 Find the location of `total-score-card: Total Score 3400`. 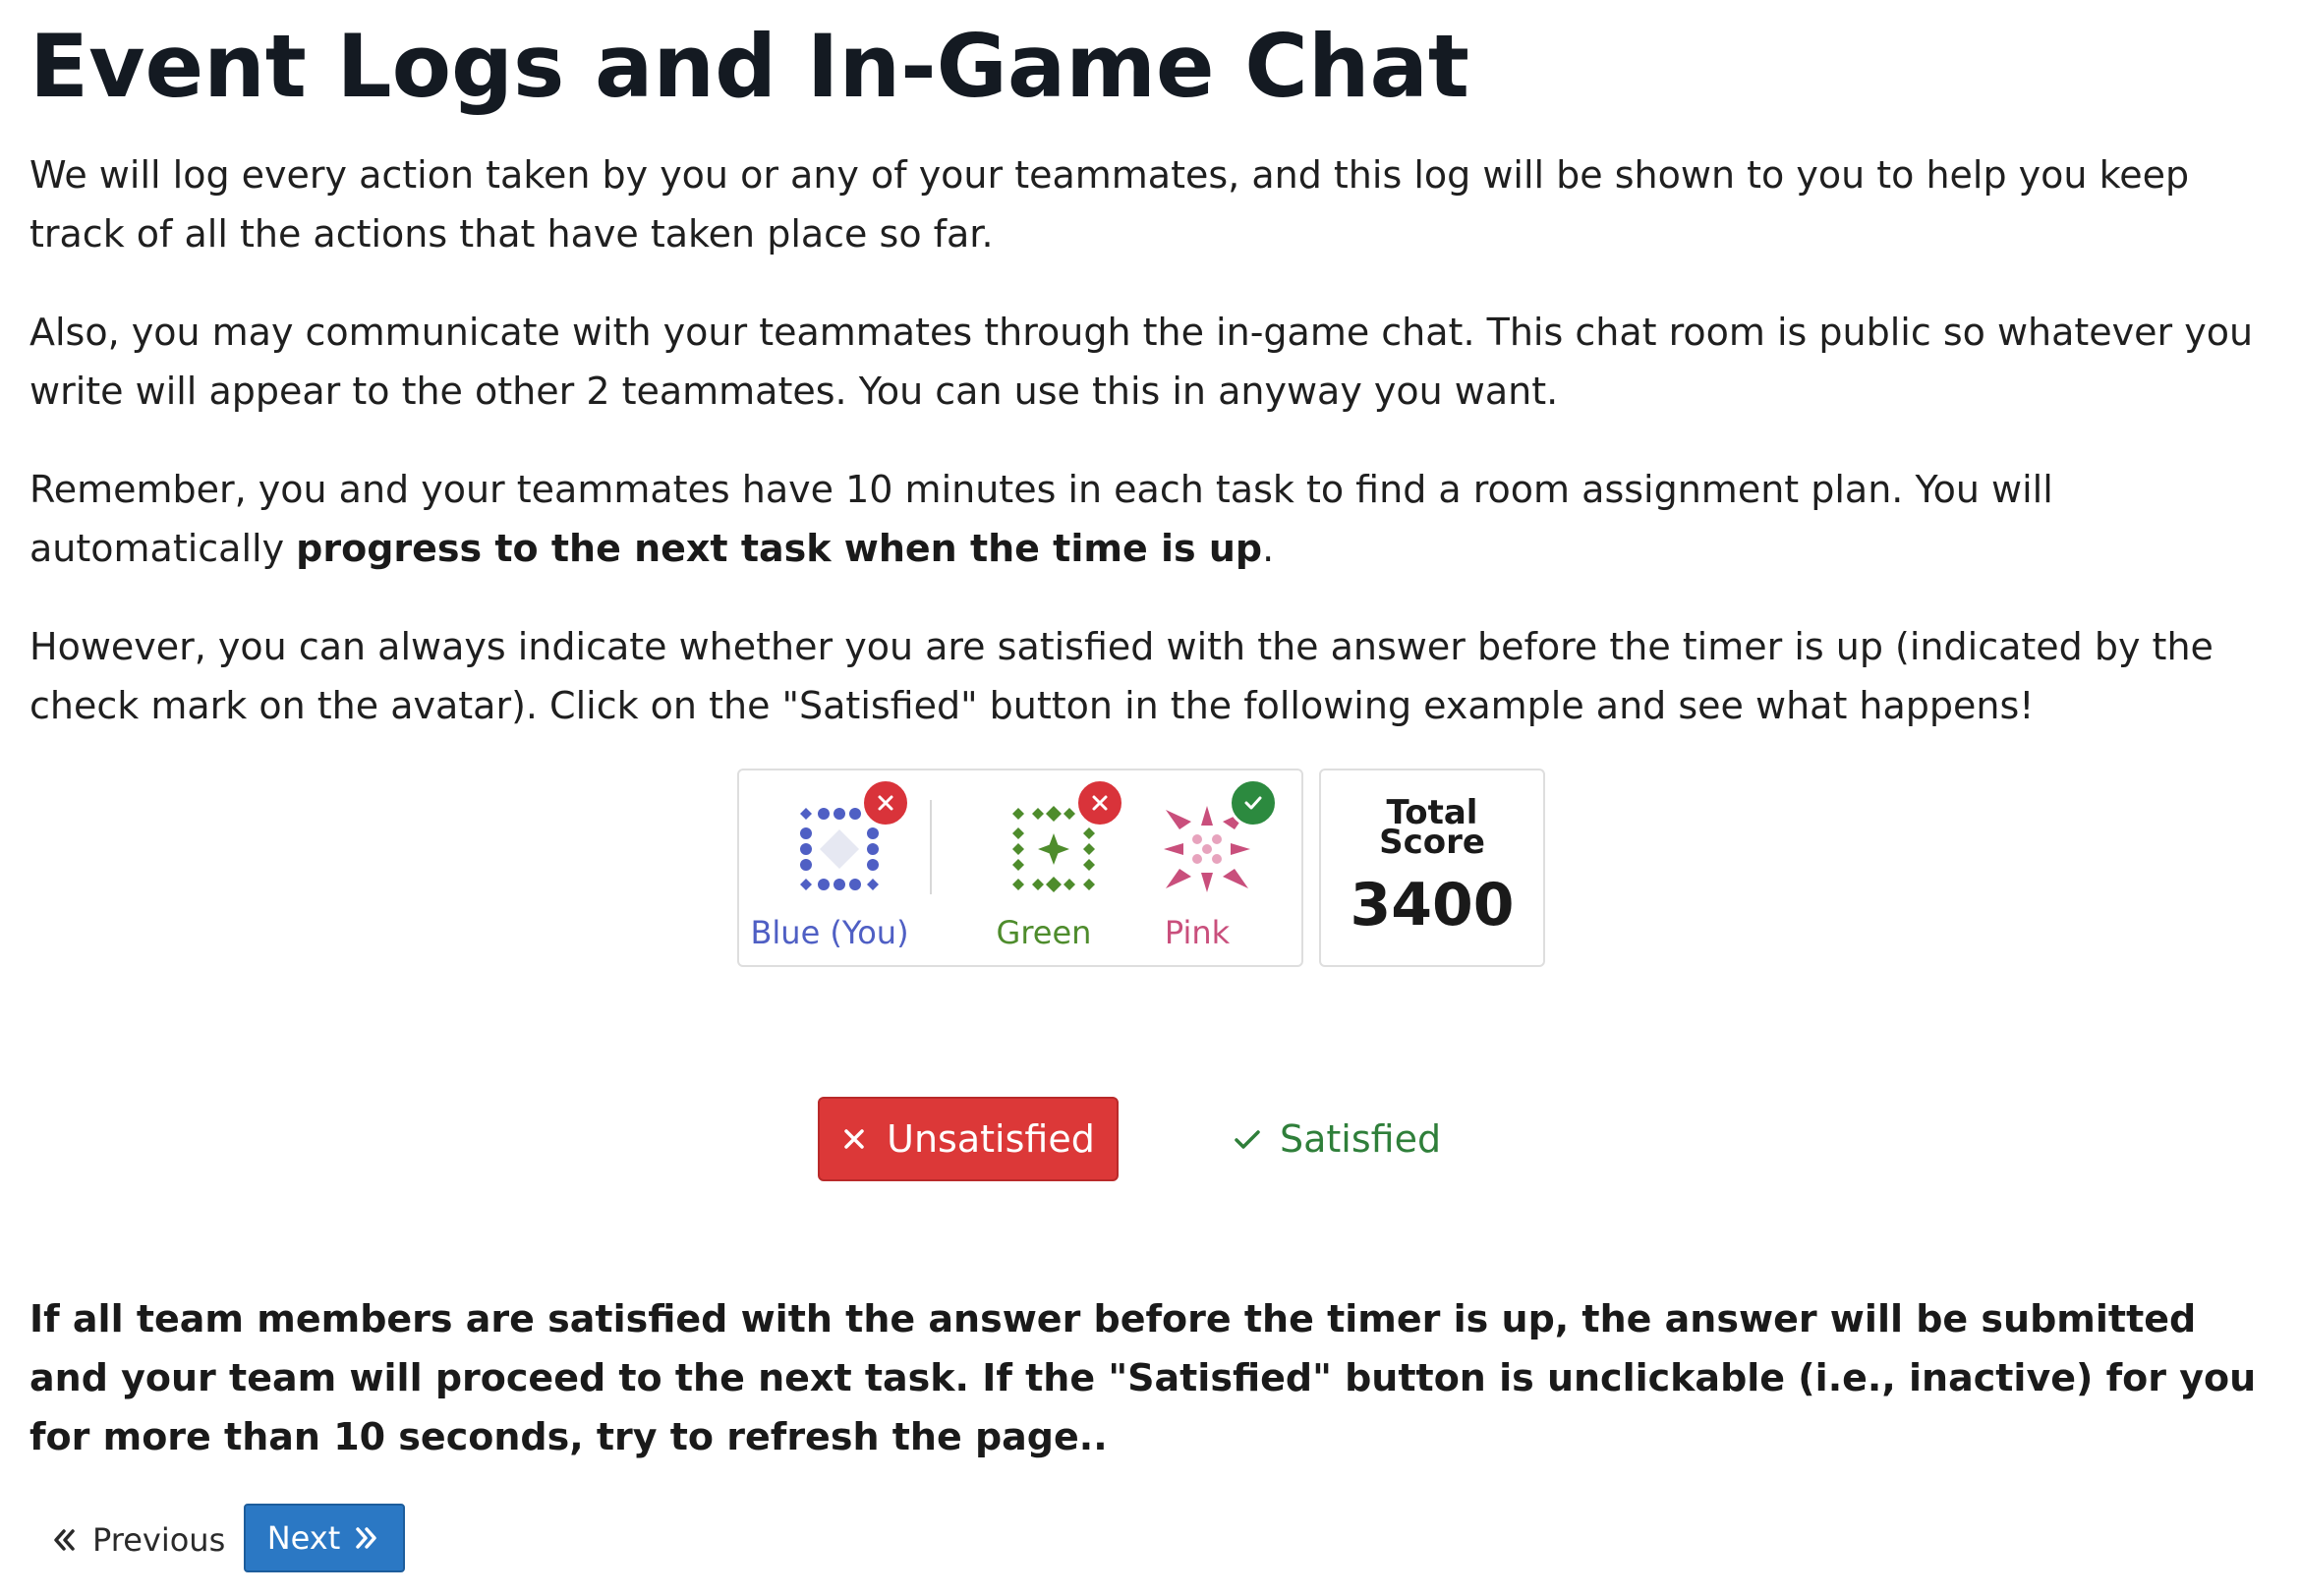

total-score-card: Total Score 3400 is located at coordinates (1432, 868).